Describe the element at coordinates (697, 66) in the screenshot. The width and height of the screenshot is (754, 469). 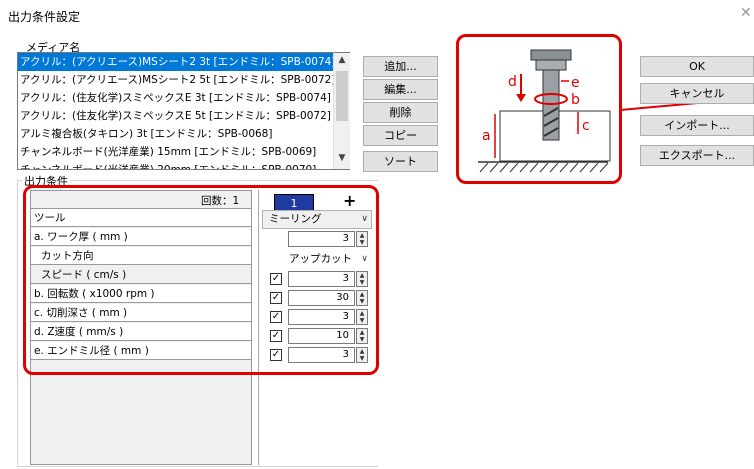
I see `ok-button: OK` at that location.